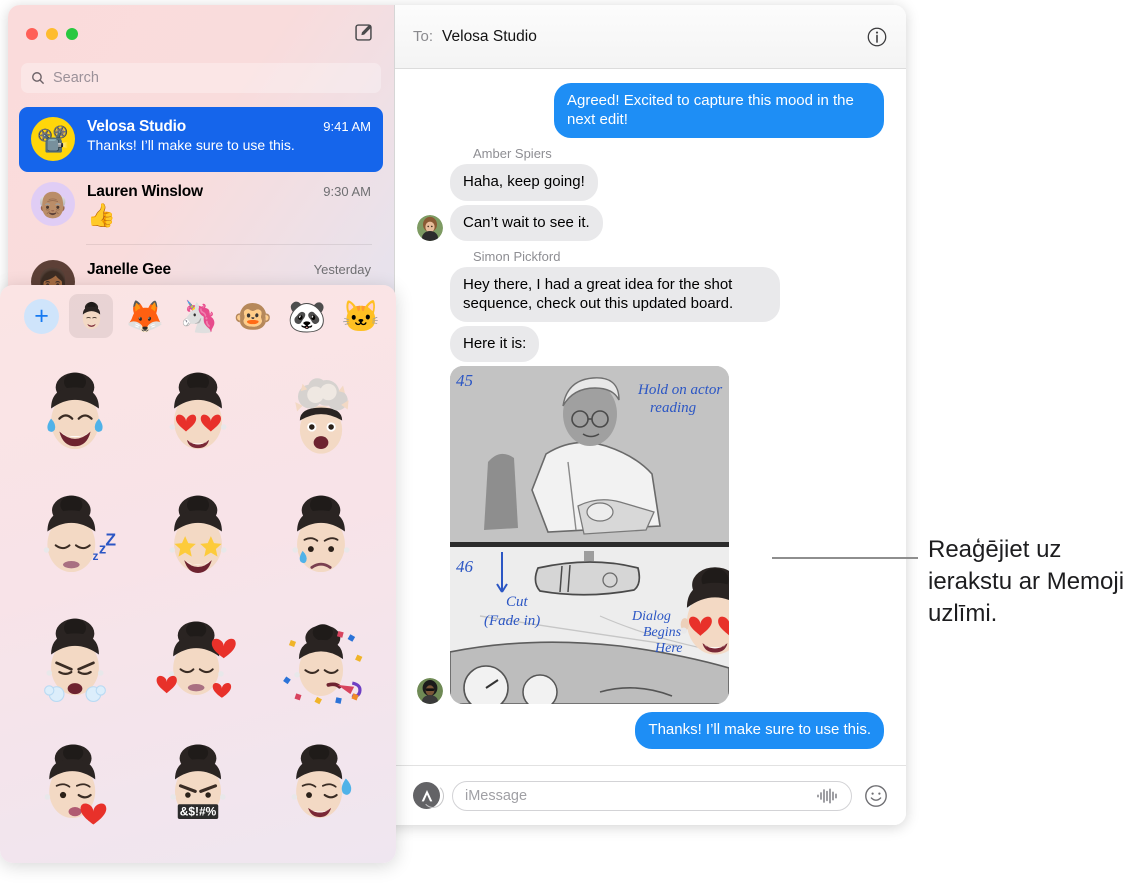 The image size is (1144, 883). I want to click on recipient-name: Velosa Studio, so click(489, 37).